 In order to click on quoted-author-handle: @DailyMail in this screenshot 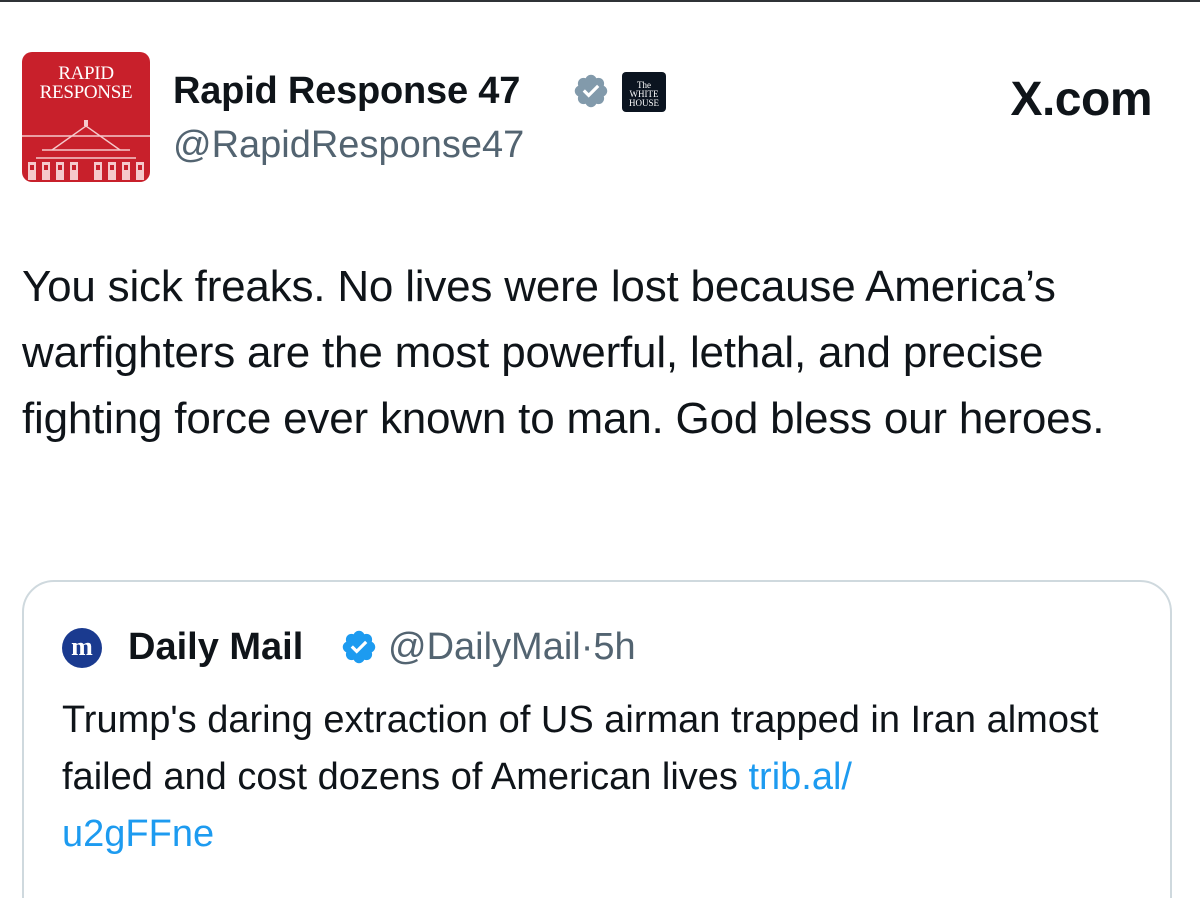, I will do `click(484, 647)`.